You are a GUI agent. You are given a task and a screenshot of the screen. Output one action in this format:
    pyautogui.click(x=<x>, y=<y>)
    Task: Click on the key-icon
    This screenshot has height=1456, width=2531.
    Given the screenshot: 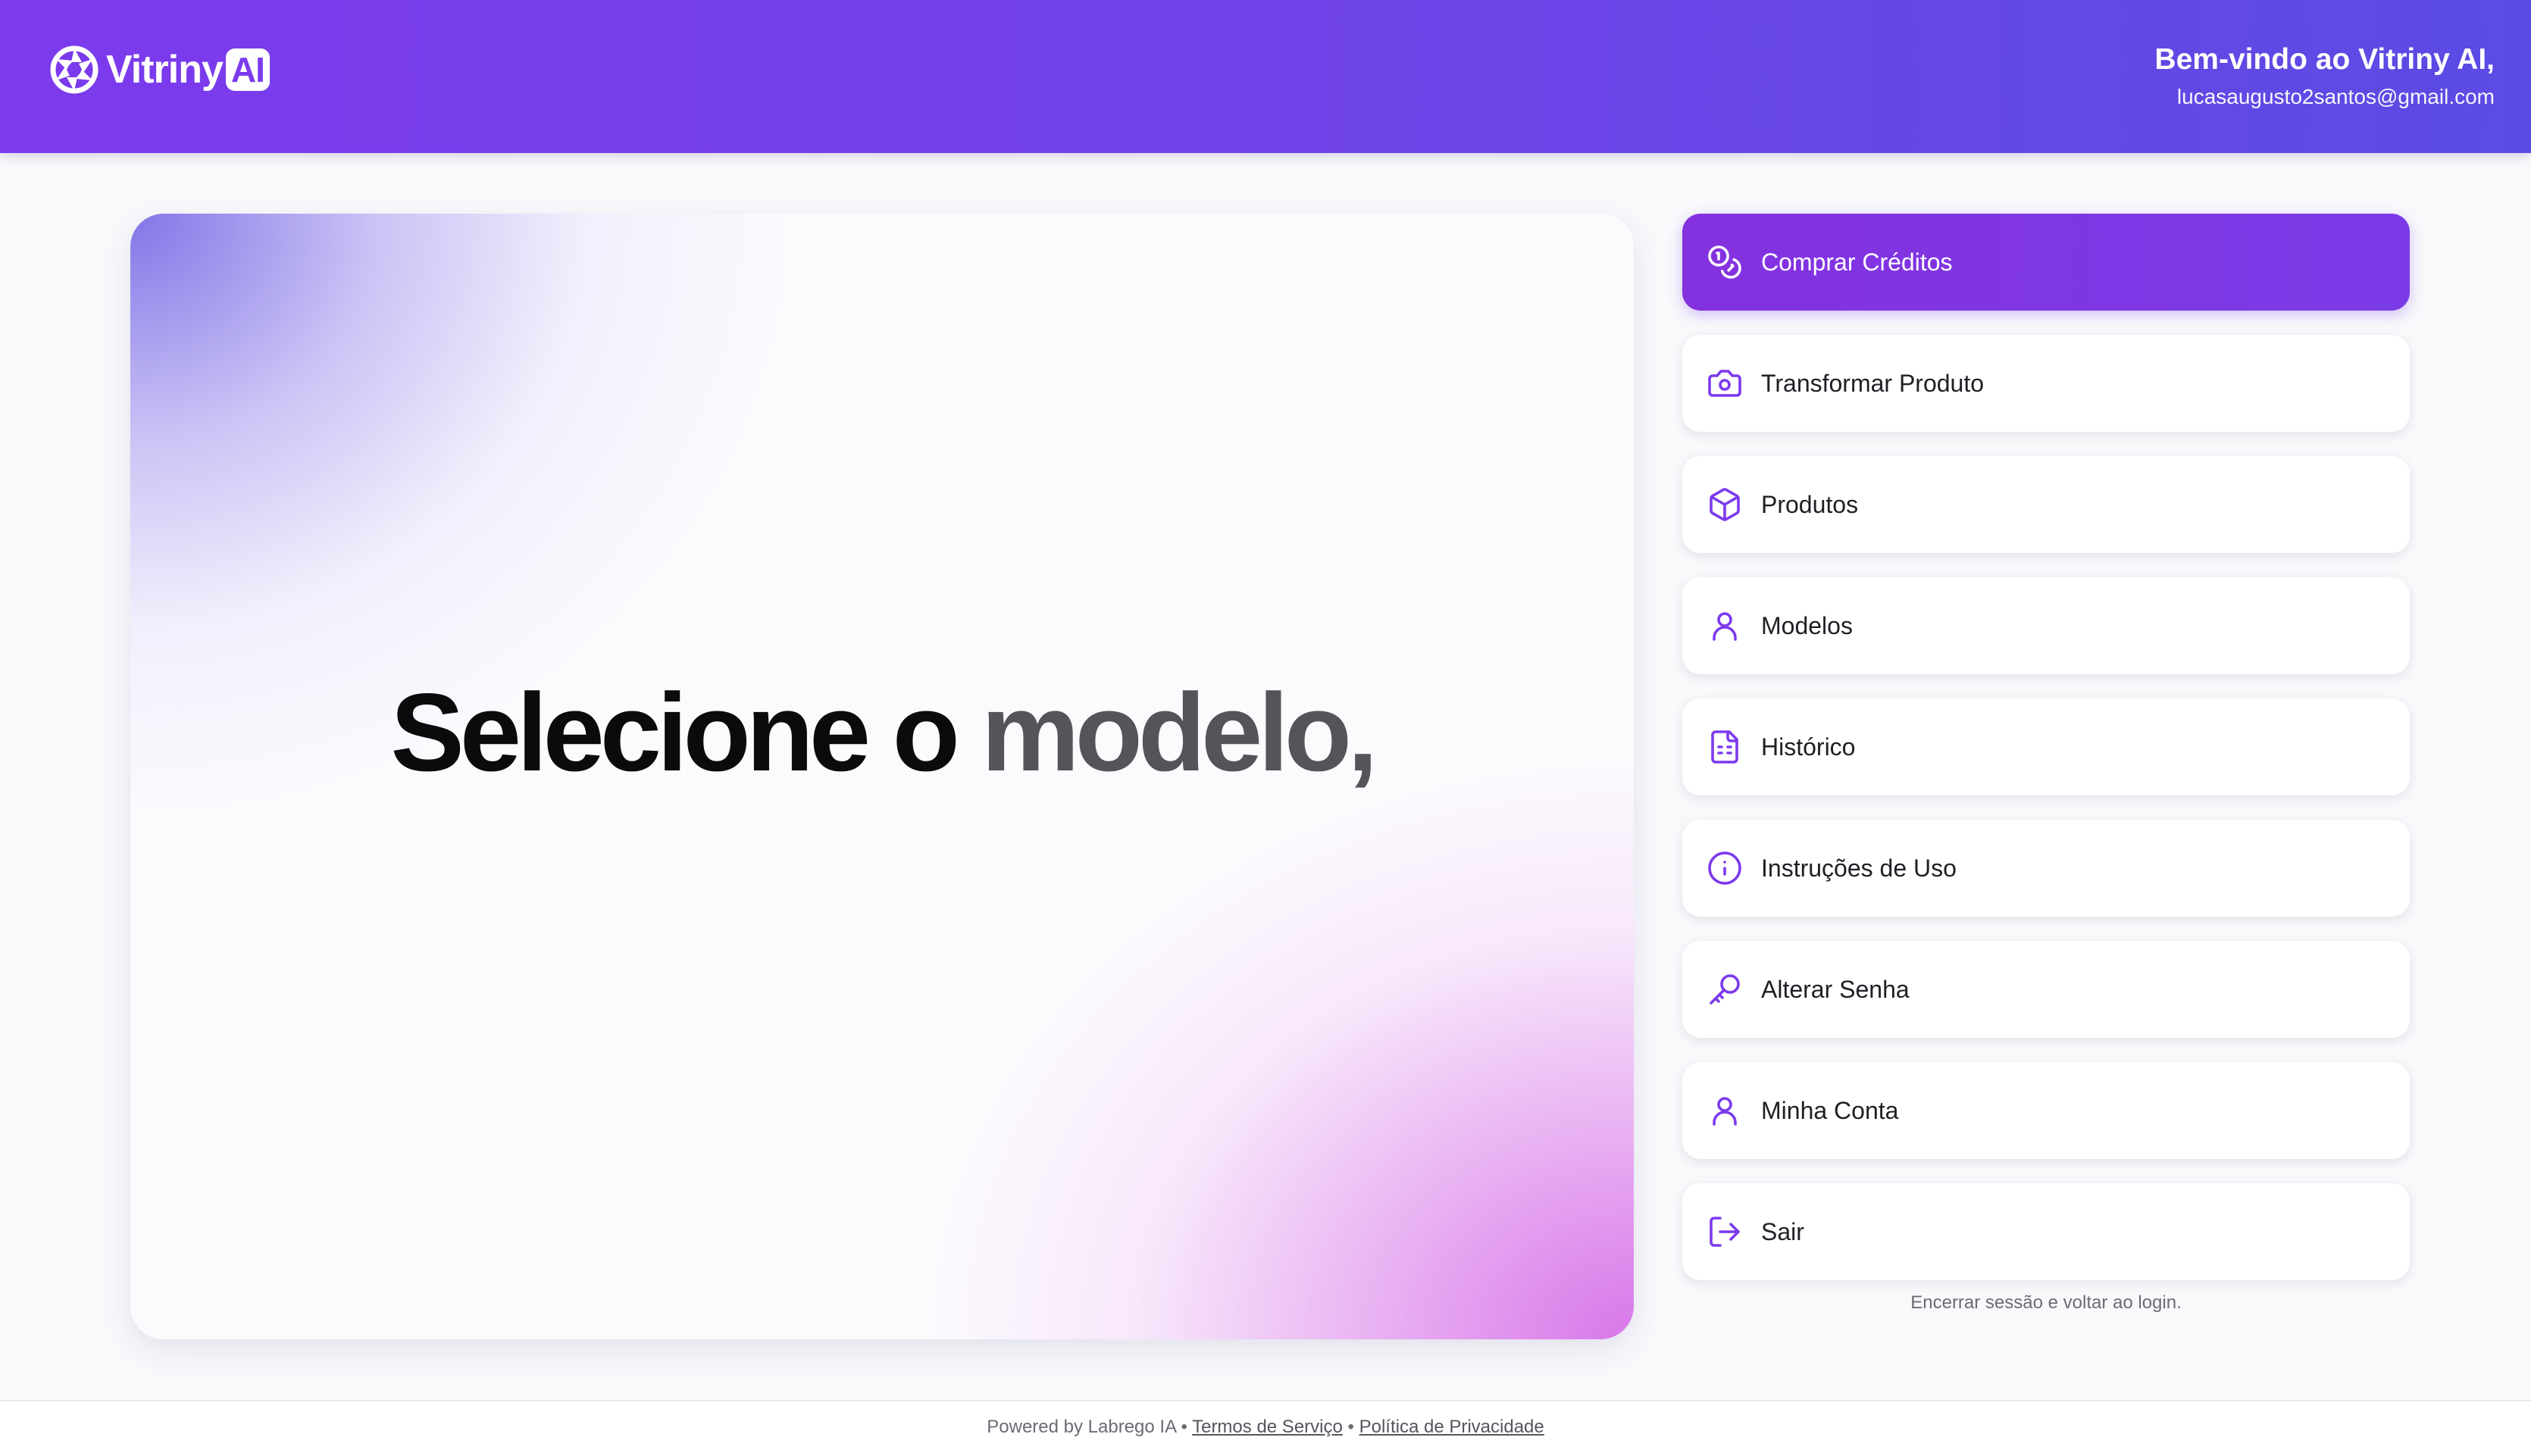 What is the action you would take?
    pyautogui.click(x=1725, y=989)
    